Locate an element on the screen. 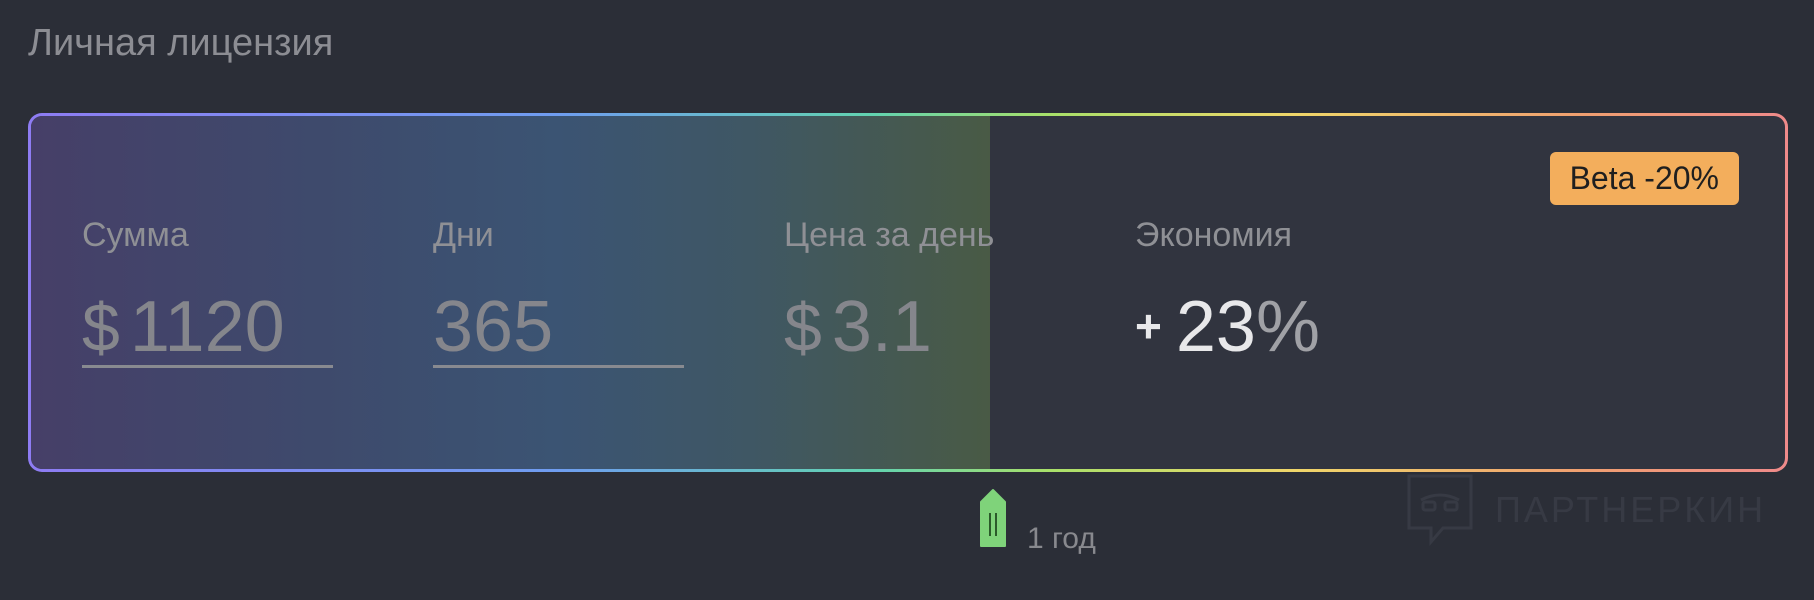 The height and width of the screenshot is (600, 1814). savings-sign: + is located at coordinates (1148, 325).